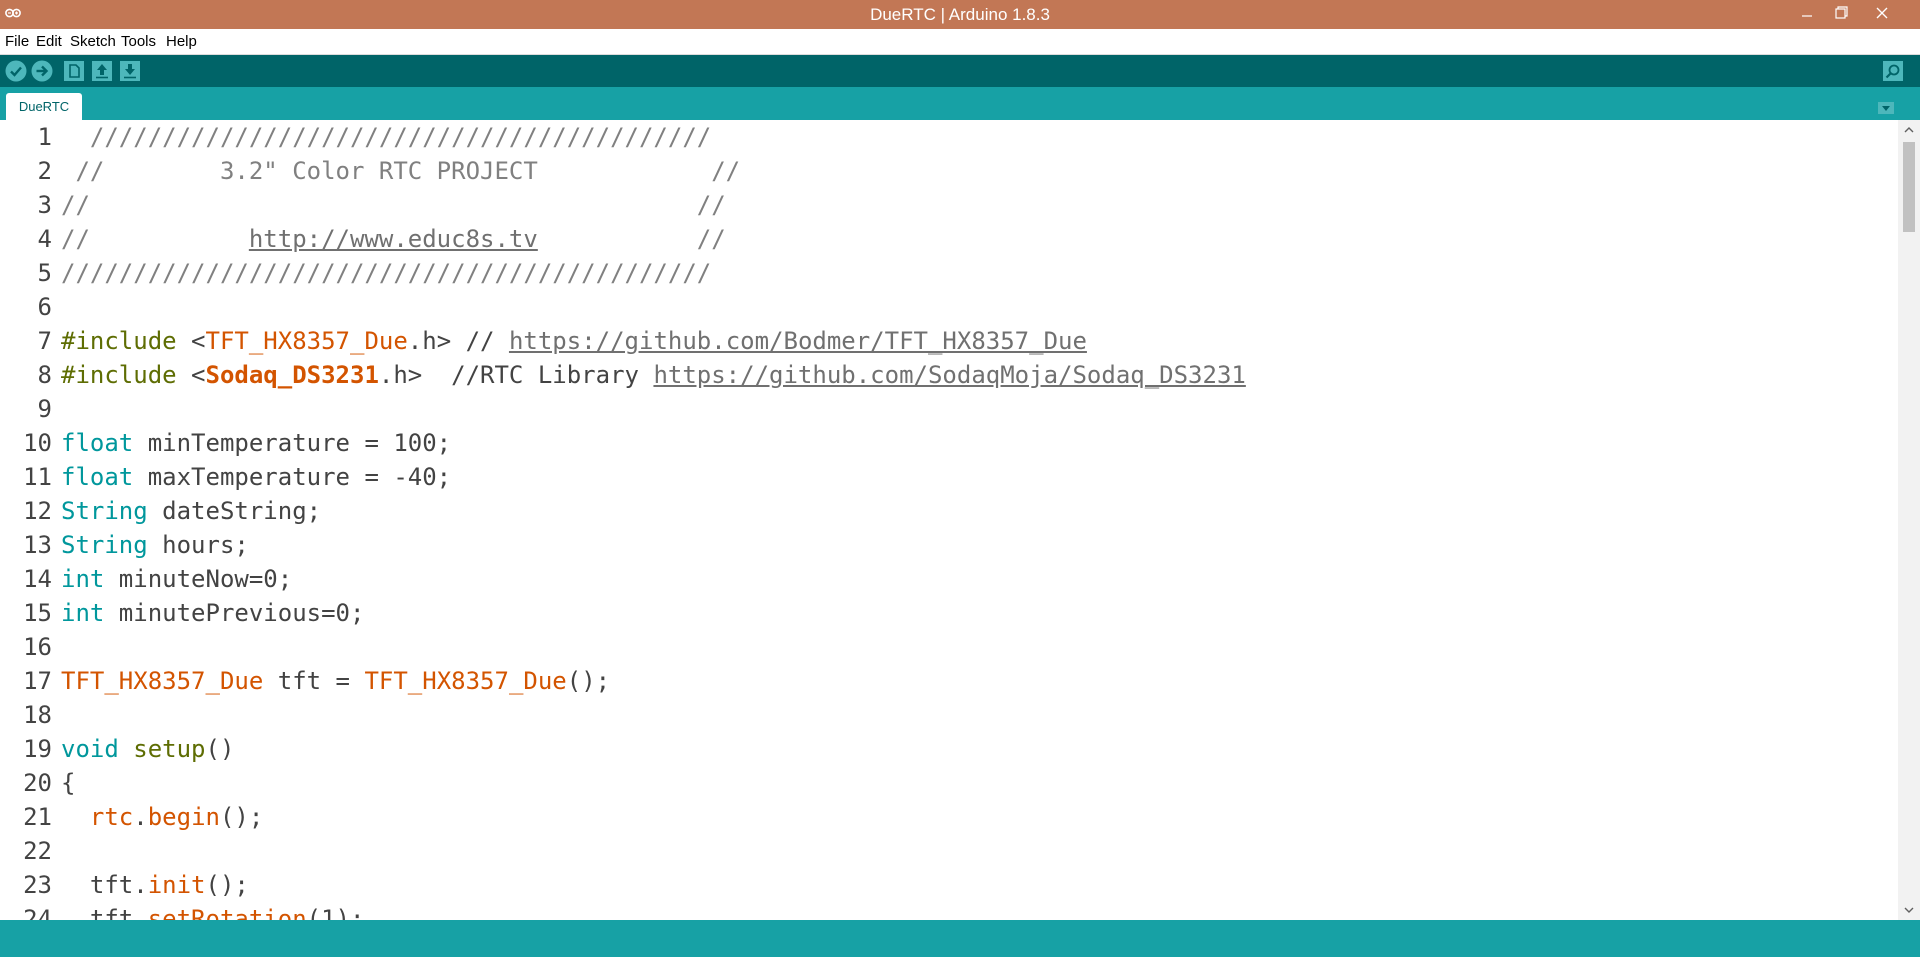 The width and height of the screenshot is (1920, 957). I want to click on code-line: 20 {, so click(37, 783).